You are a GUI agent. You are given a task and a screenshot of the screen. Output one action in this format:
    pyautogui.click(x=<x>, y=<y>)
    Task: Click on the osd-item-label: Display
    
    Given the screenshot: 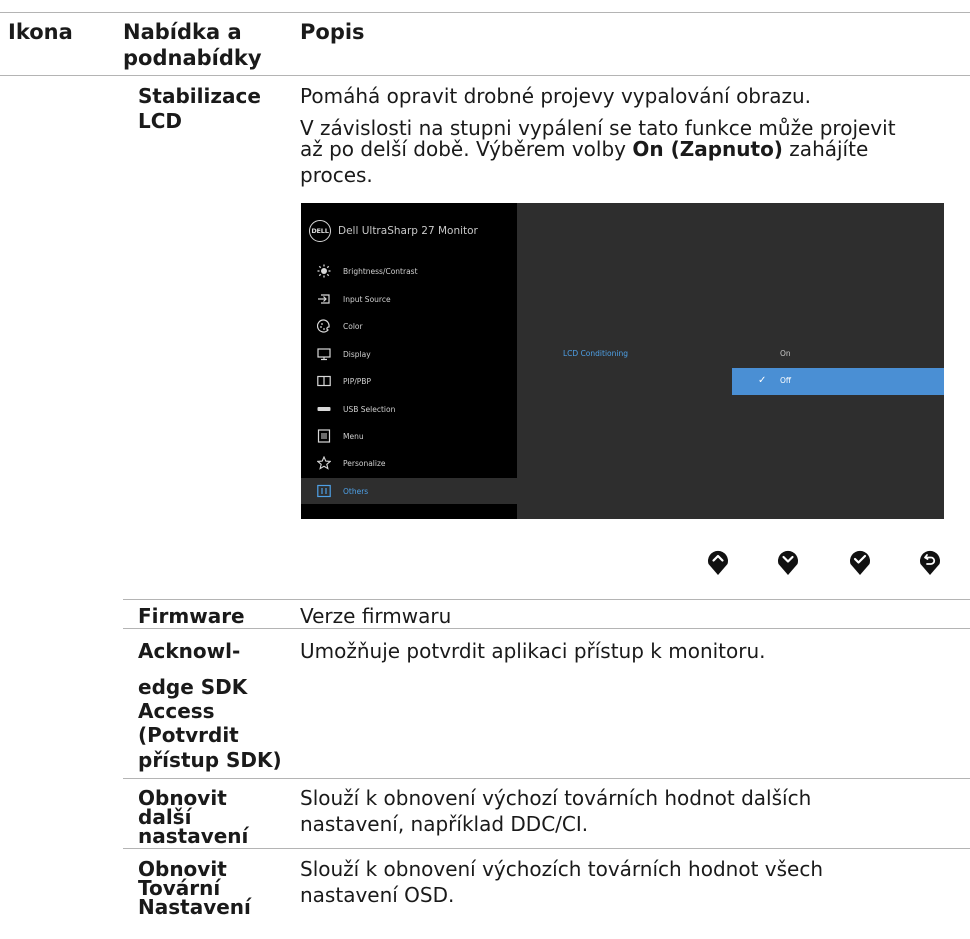 What is the action you would take?
    pyautogui.click(x=357, y=354)
    